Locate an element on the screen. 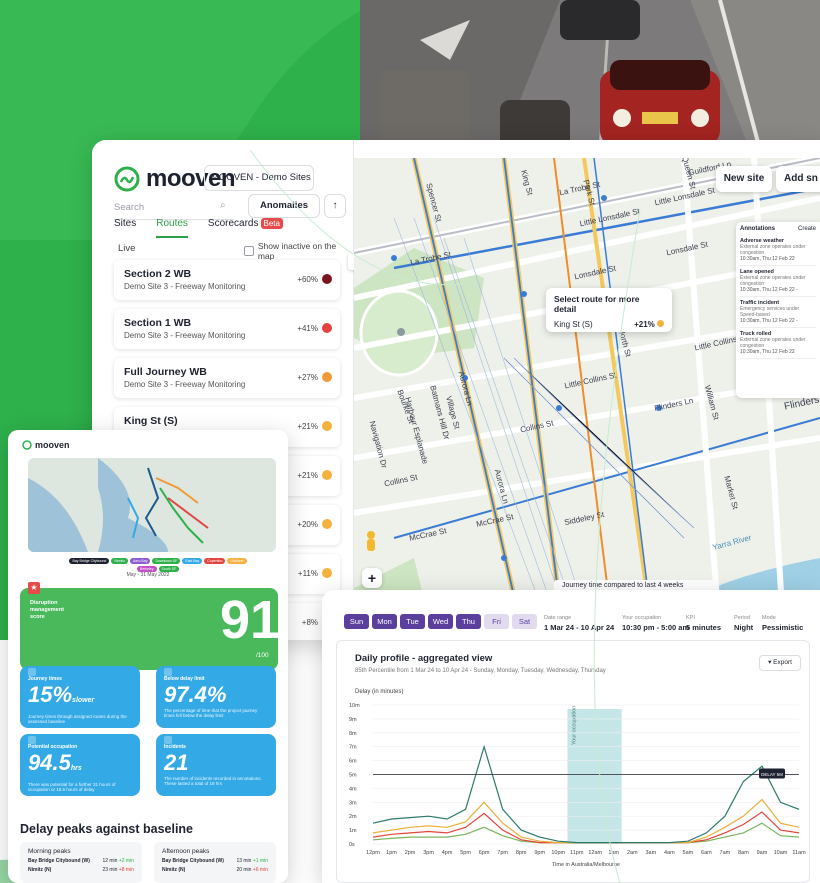 The image size is (820, 883). route-delay-pct: +21% is located at coordinates (307, 475).